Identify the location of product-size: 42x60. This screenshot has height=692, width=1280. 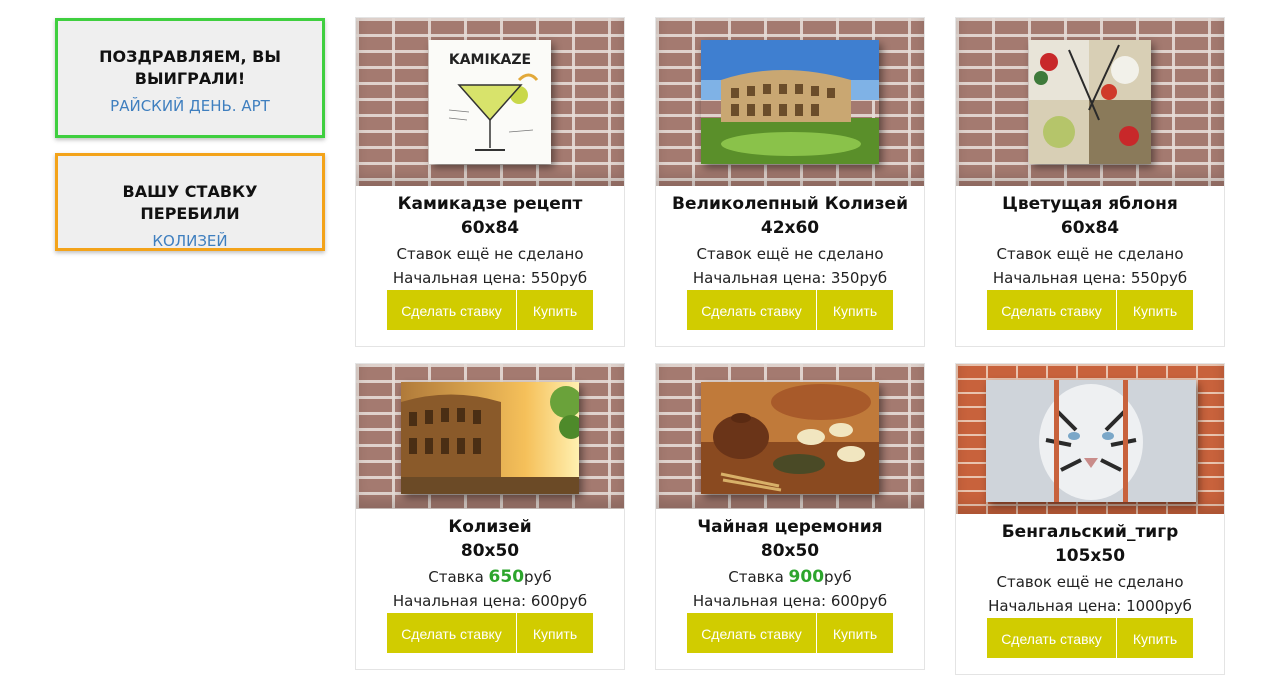
(790, 228).